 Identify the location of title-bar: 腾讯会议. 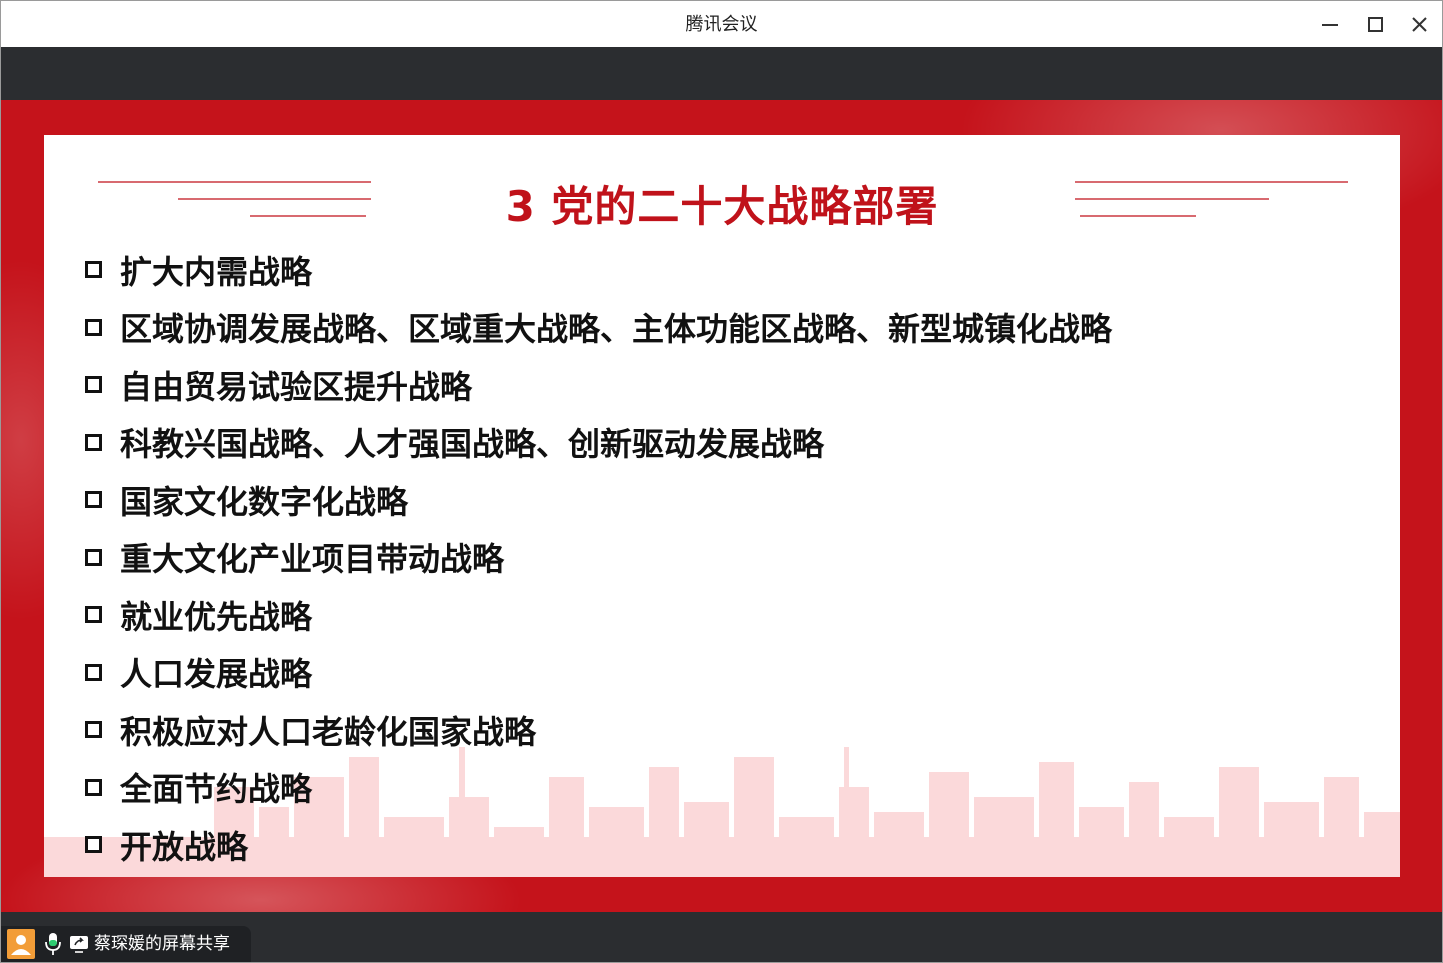
(721, 24).